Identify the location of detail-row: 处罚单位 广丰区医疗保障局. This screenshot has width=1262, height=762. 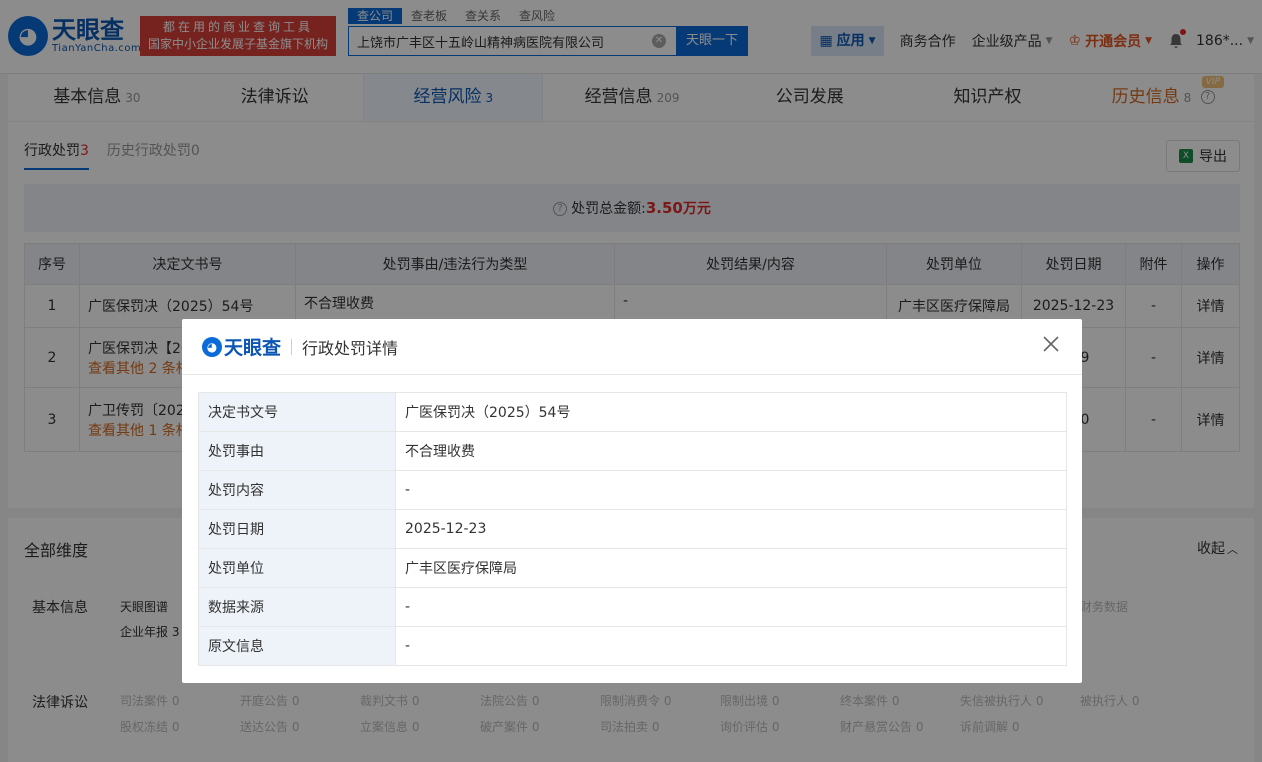
(632, 568).